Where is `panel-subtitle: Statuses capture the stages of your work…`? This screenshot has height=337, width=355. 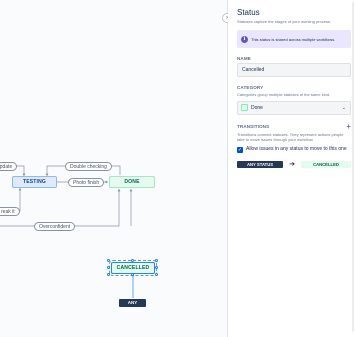 panel-subtitle: Statuses capture the stages of your work… is located at coordinates (284, 21).